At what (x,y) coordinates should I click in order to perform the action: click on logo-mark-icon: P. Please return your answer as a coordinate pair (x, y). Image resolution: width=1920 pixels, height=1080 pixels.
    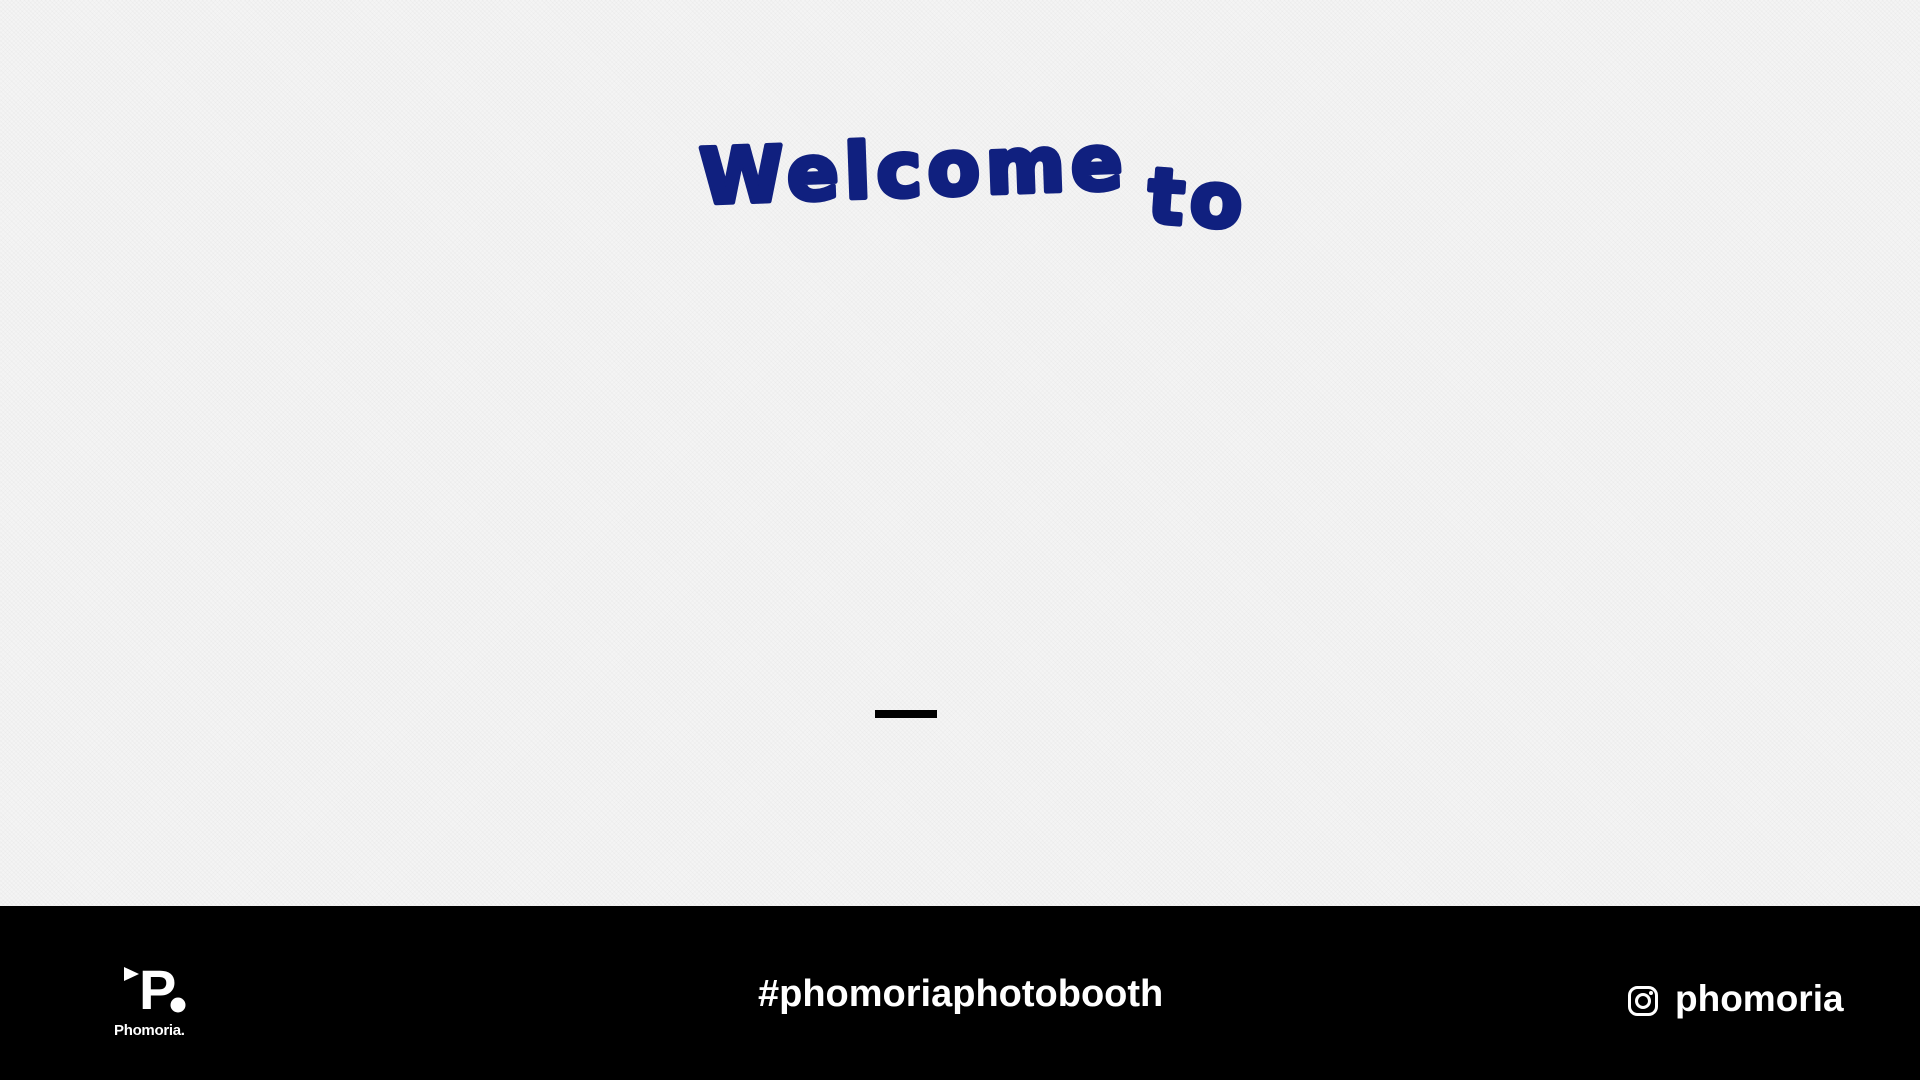
    Looking at the image, I should click on (155, 989).